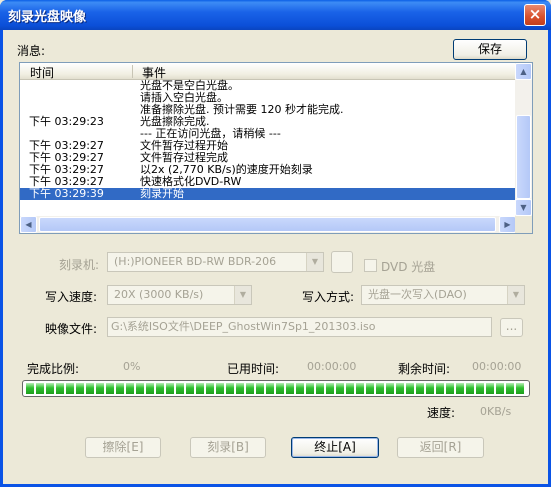 The height and width of the screenshot is (487, 551). I want to click on title-bar: 刻录光盘映像 ×, so click(275, 15).